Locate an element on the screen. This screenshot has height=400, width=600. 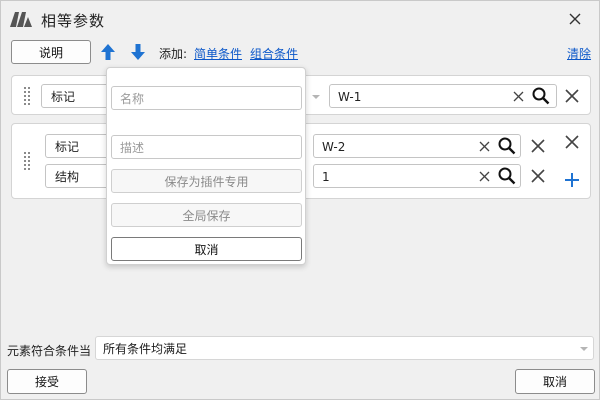
global-save-button: 全局保存 is located at coordinates (206, 215).